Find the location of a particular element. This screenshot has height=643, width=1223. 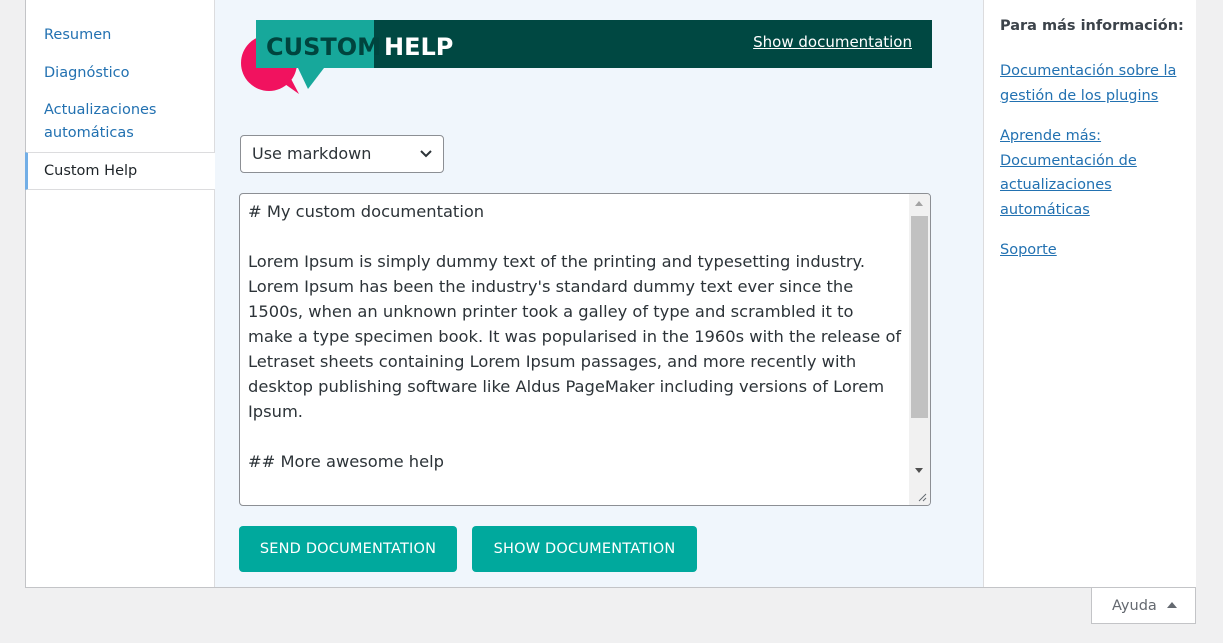

chevron-down-icon is located at coordinates (426, 154).